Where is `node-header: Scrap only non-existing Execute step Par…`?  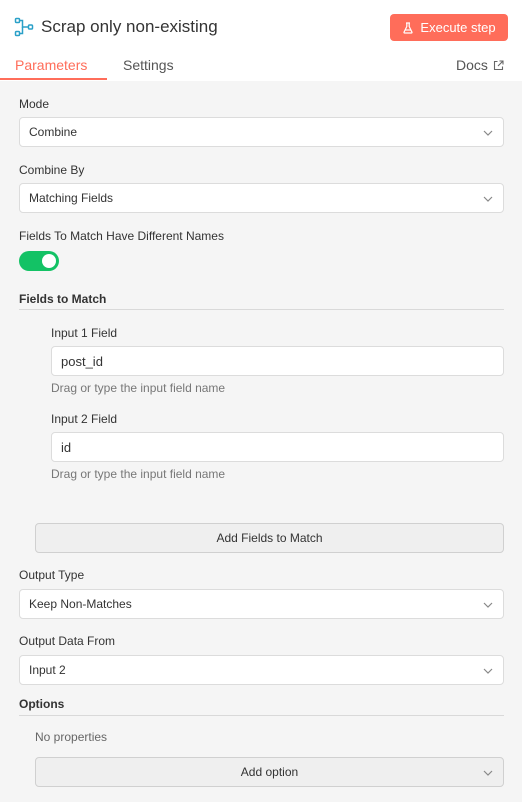
node-header: Scrap only non-existing Execute step Par… is located at coordinates (261, 40).